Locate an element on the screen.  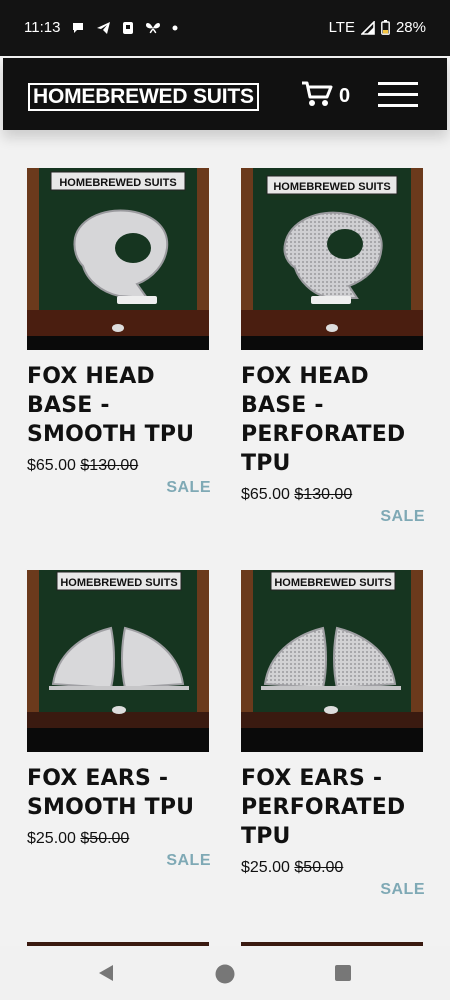
home-icon is located at coordinates (225, 976).